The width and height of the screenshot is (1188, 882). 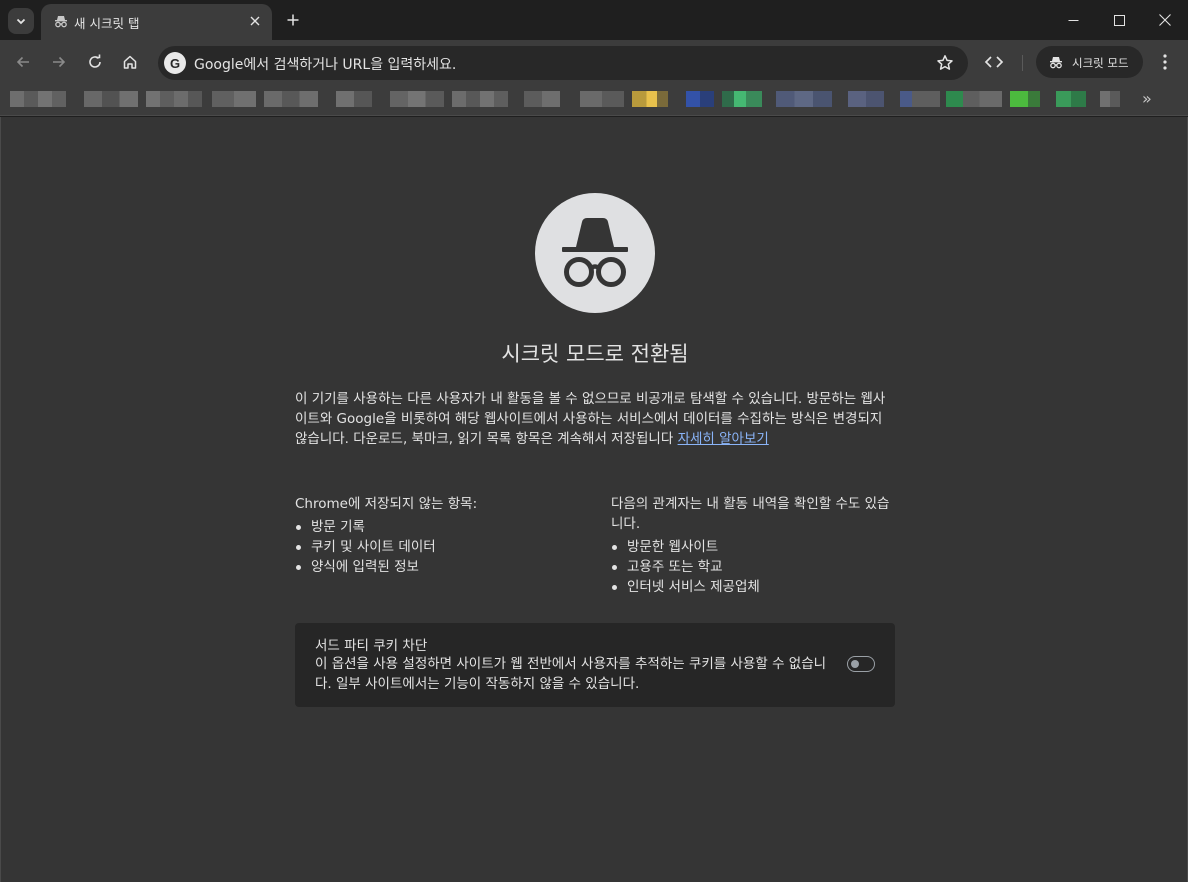 I want to click on incognito-hero-icon, so click(x=595, y=253).